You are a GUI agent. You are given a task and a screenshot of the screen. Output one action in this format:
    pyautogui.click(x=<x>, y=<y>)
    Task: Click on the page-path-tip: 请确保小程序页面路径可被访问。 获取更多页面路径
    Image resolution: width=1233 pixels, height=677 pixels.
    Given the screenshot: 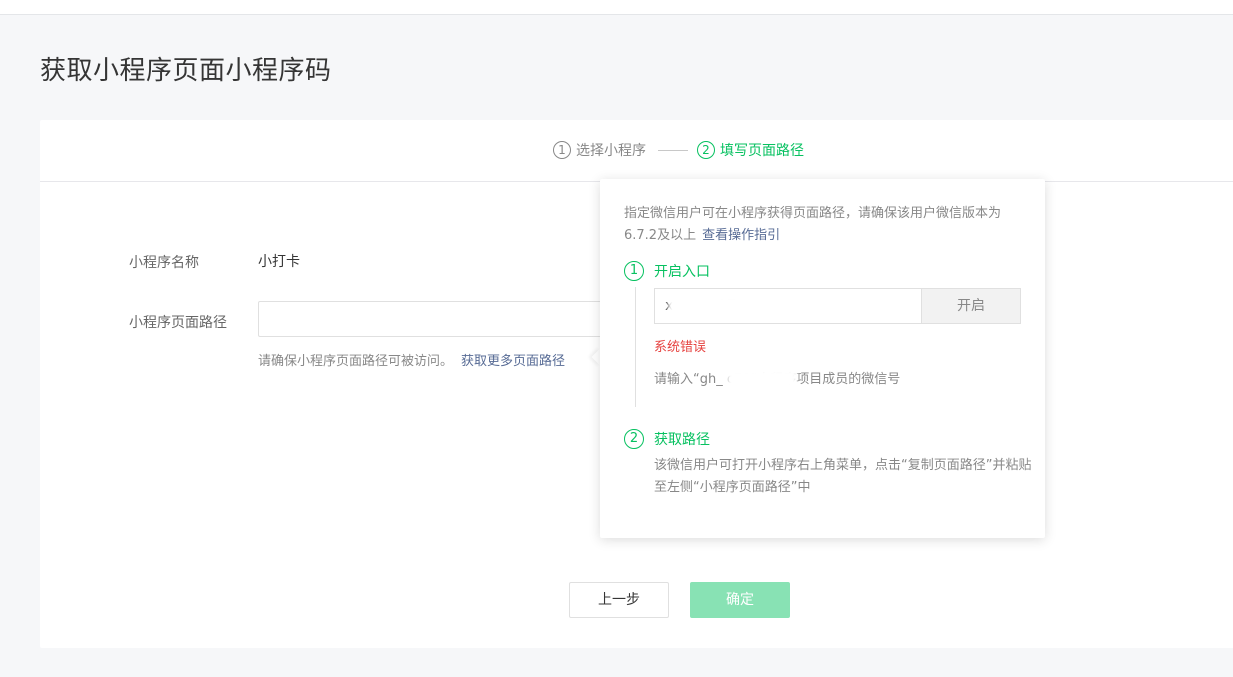 What is the action you would take?
    pyautogui.click(x=411, y=359)
    